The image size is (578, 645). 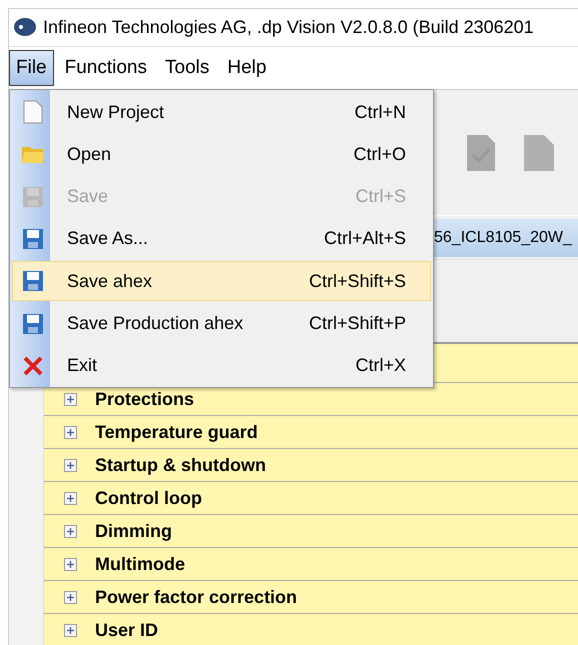 What do you see at coordinates (221, 323) in the screenshot?
I see `menu-entry: Save Production ahex Ctrl+Shift+P` at bounding box center [221, 323].